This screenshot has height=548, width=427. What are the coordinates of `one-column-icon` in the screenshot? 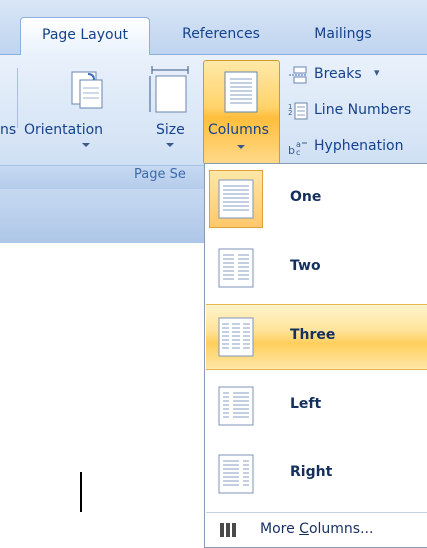 It's located at (236, 199).